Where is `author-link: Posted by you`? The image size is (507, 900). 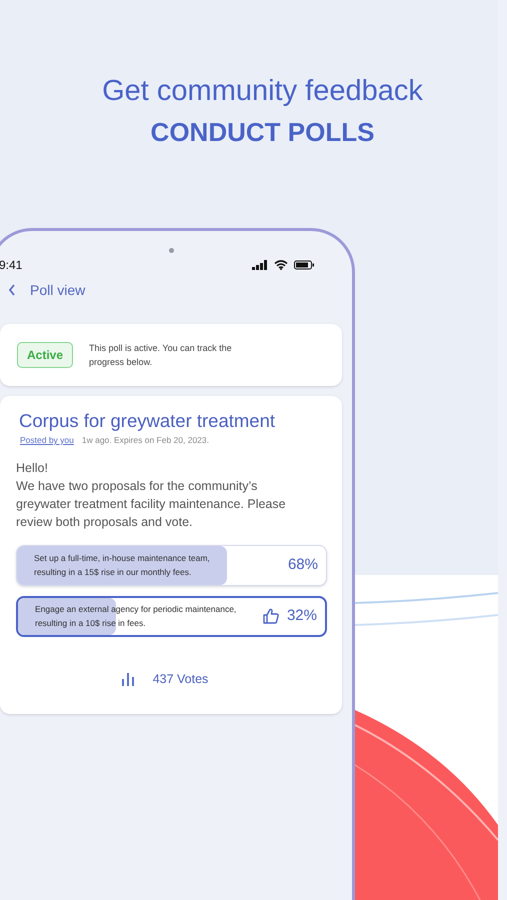 author-link: Posted by you is located at coordinates (47, 440).